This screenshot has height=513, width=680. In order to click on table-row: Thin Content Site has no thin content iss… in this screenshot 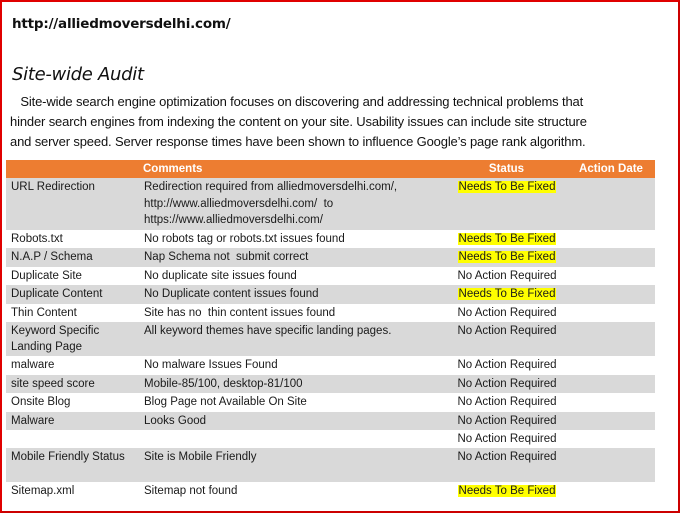, I will do `click(330, 312)`.